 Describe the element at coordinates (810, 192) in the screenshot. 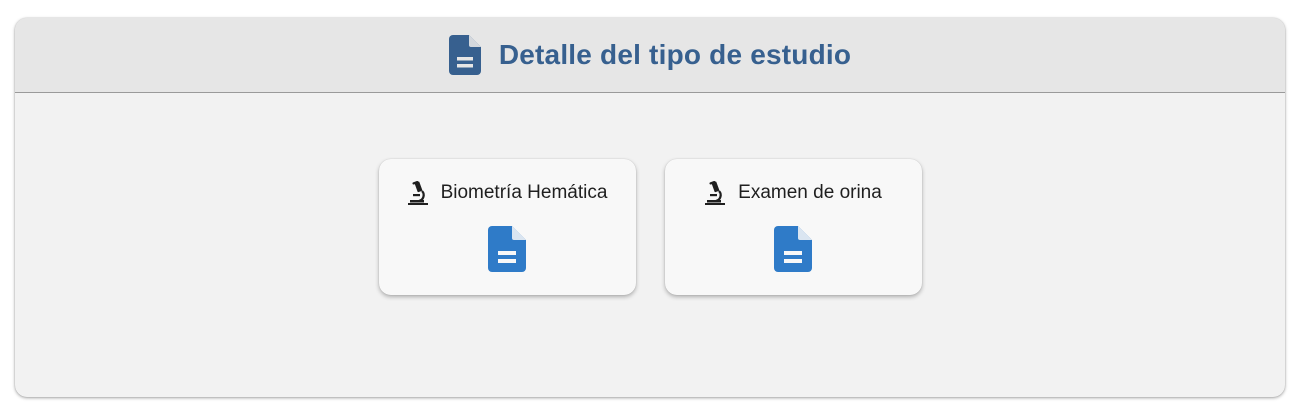

I see `card-label: Examen de orina` at that location.